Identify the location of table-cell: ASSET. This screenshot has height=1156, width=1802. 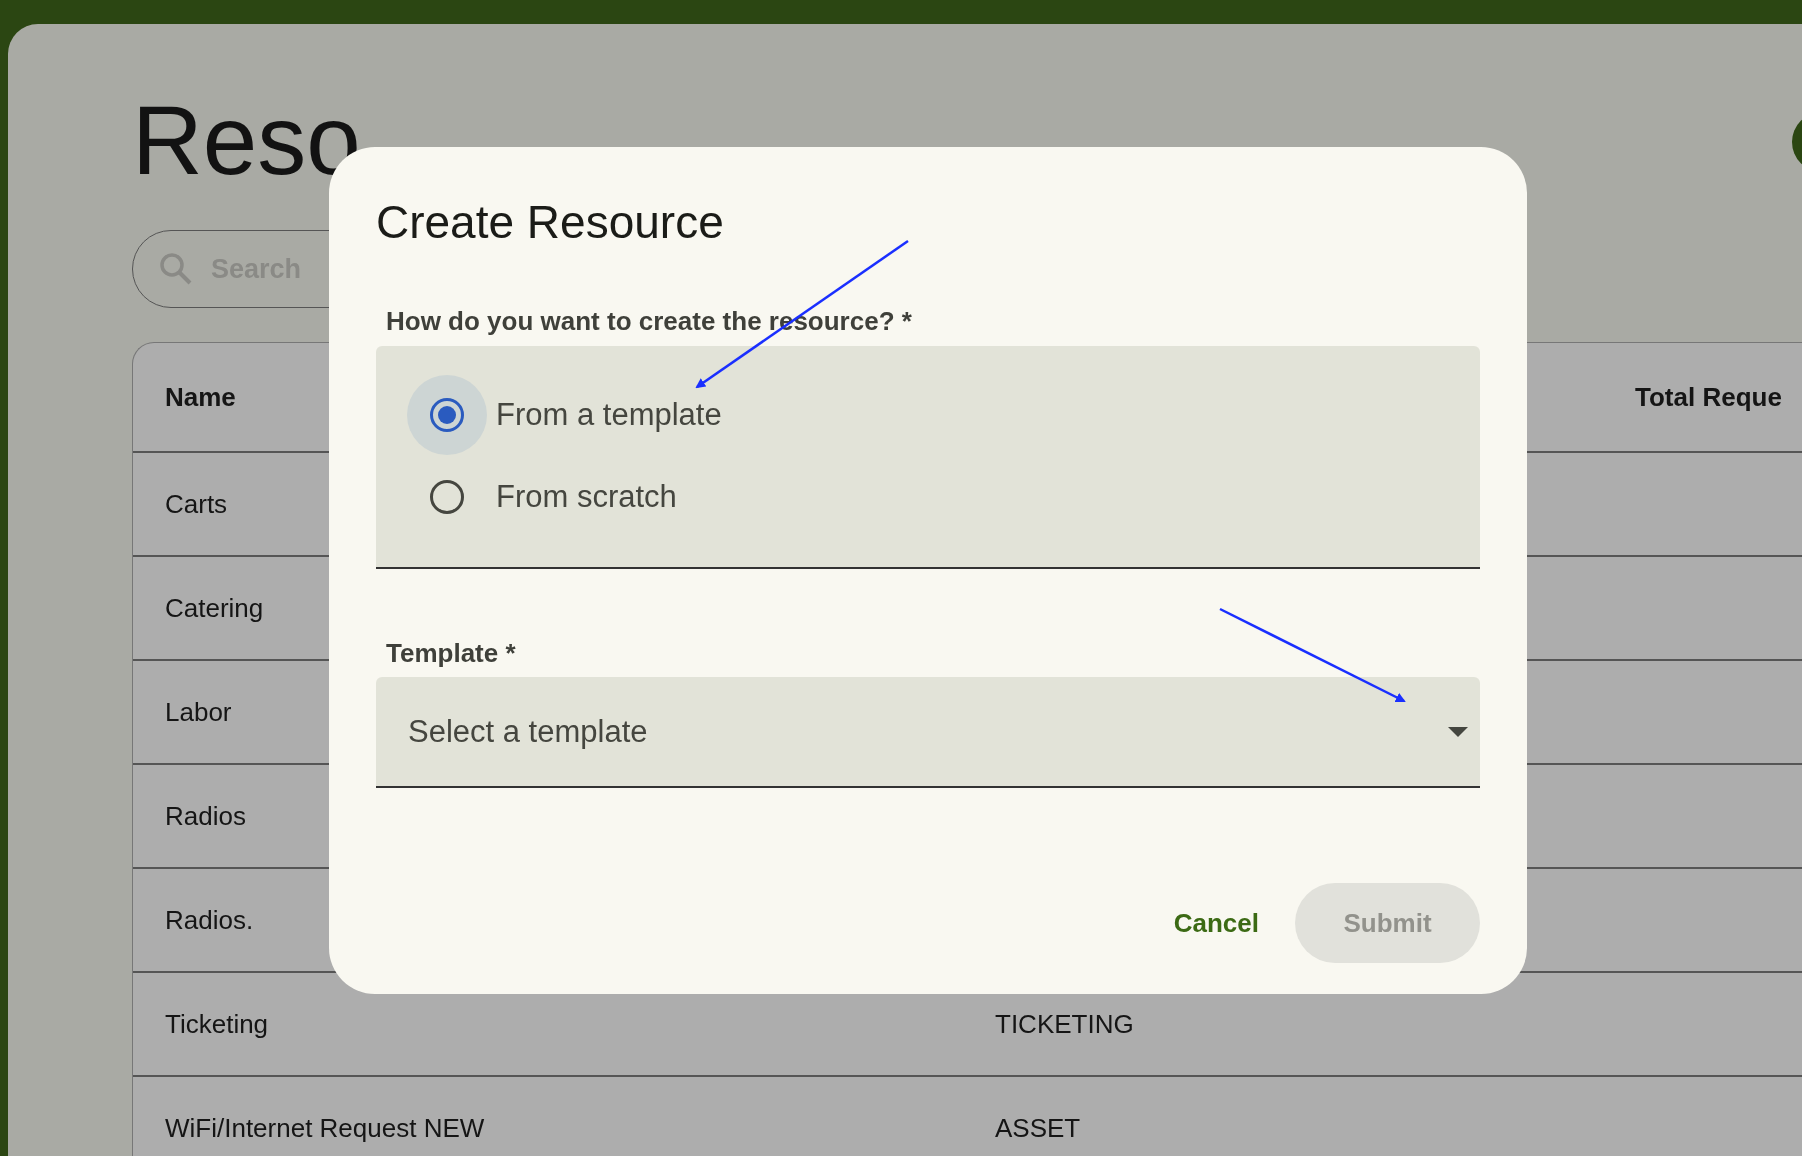
(1038, 1128).